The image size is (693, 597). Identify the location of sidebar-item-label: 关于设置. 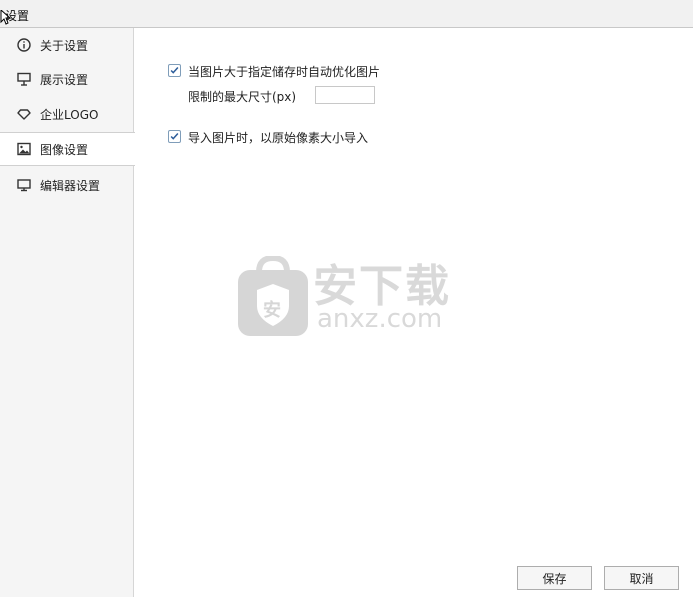
(64, 45).